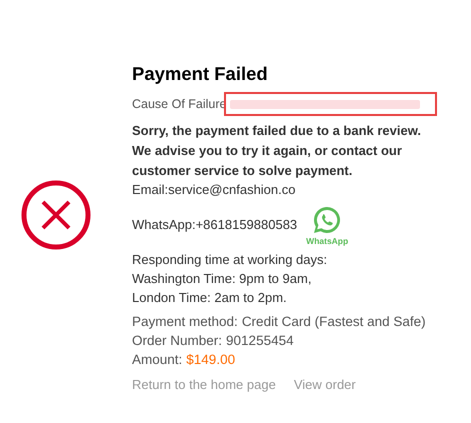 The height and width of the screenshot is (423, 471). What do you see at coordinates (334, 322) in the screenshot?
I see `detail-value: Credit Card (Fastest and Safe)` at bounding box center [334, 322].